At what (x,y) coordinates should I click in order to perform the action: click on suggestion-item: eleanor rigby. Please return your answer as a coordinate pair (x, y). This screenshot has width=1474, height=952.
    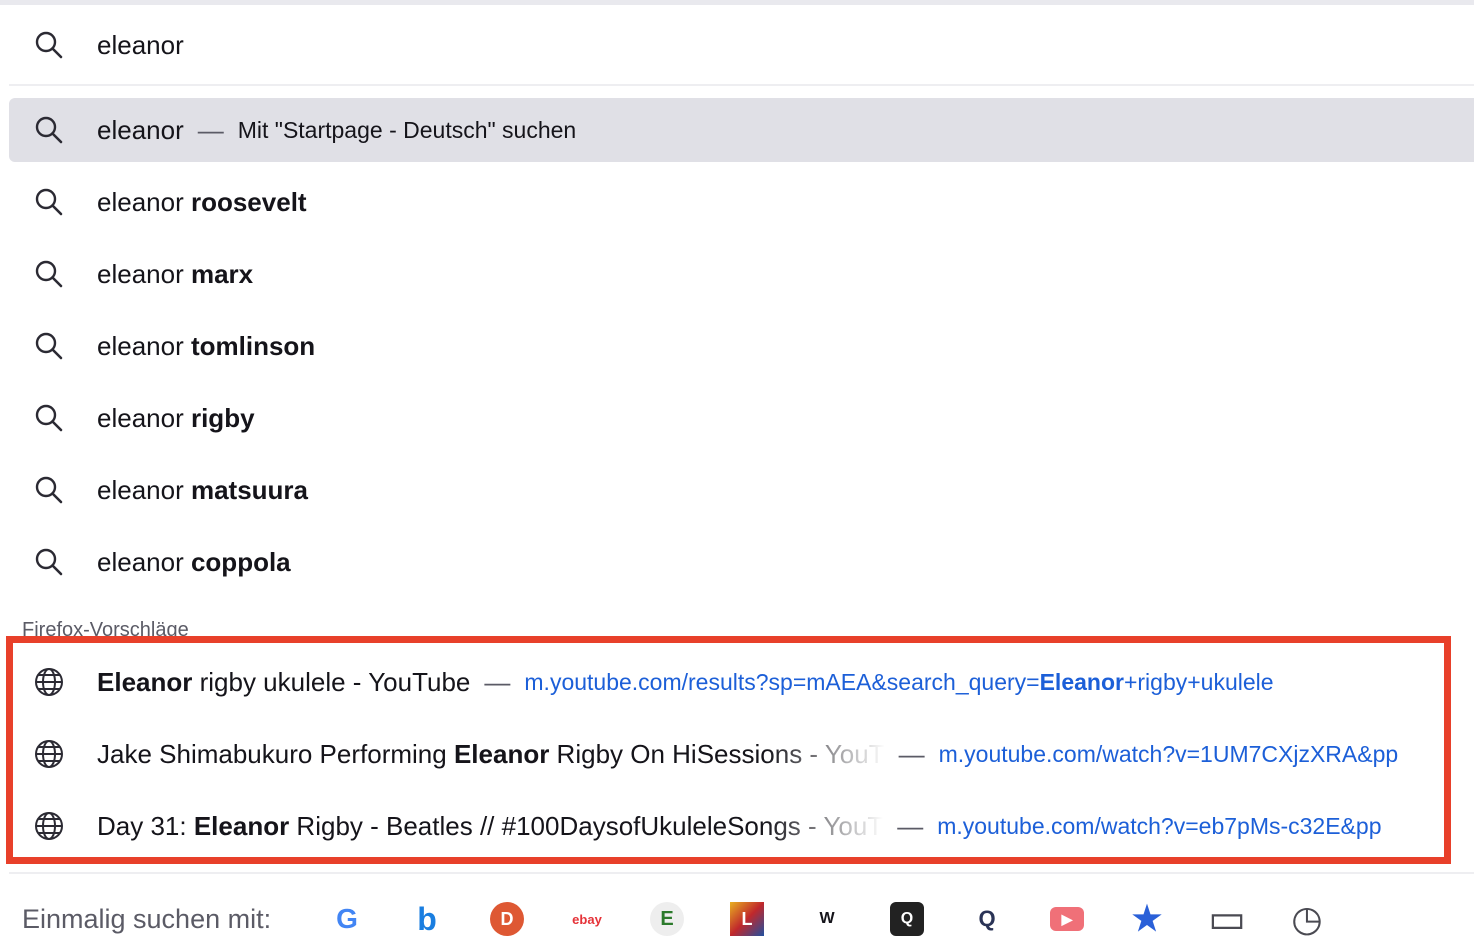
    Looking at the image, I should click on (741, 418).